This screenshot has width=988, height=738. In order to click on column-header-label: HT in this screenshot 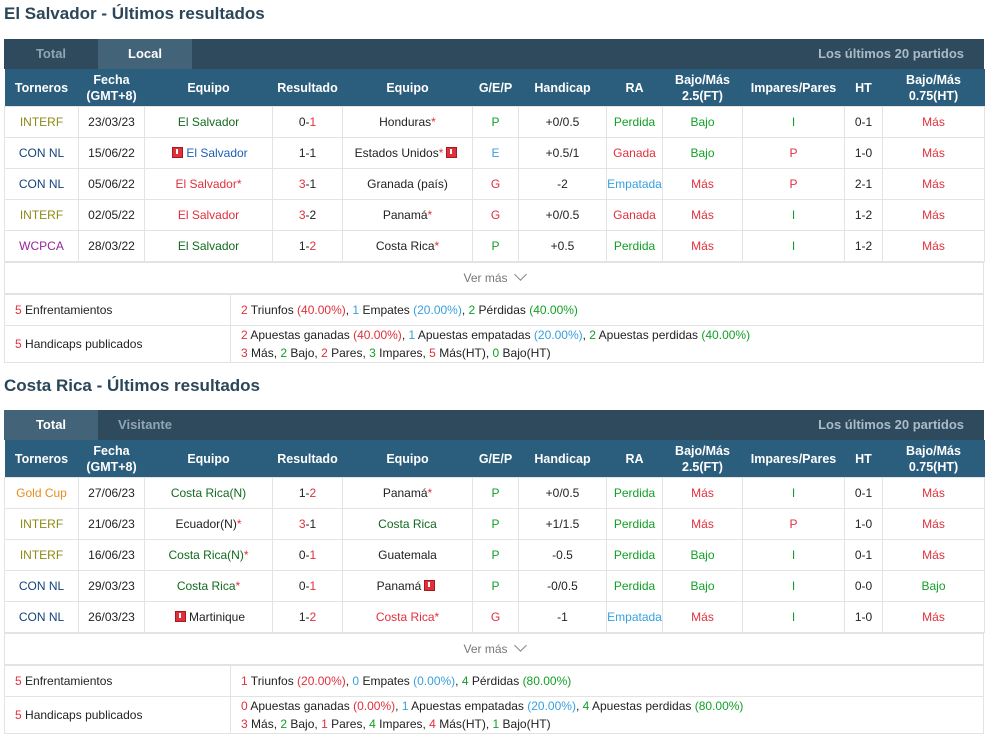, I will do `click(863, 458)`.